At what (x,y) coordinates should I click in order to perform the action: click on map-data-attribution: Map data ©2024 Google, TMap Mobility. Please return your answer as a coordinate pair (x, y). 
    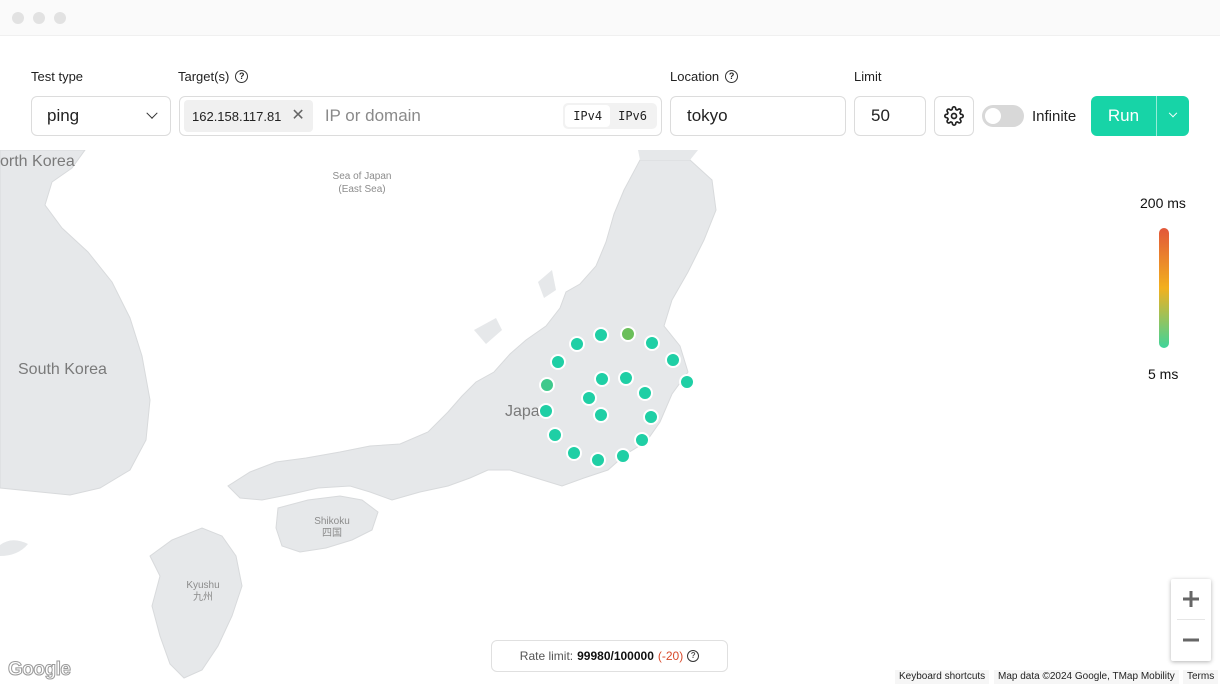
    Looking at the image, I should click on (1086, 677).